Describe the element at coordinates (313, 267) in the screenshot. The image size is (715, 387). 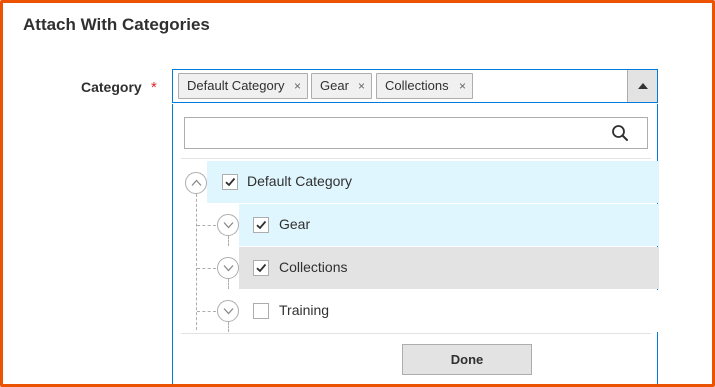
I see `tree-item-label: Collections` at that location.